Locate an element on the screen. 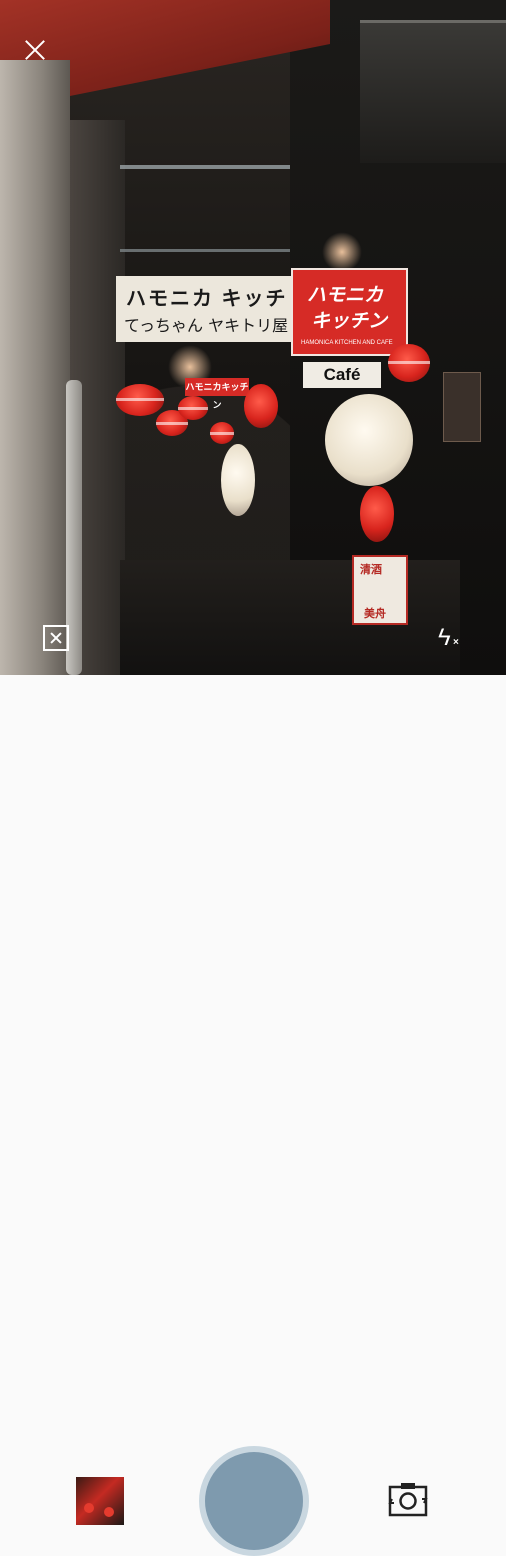  shutter-inner is located at coordinates (254, 1501).